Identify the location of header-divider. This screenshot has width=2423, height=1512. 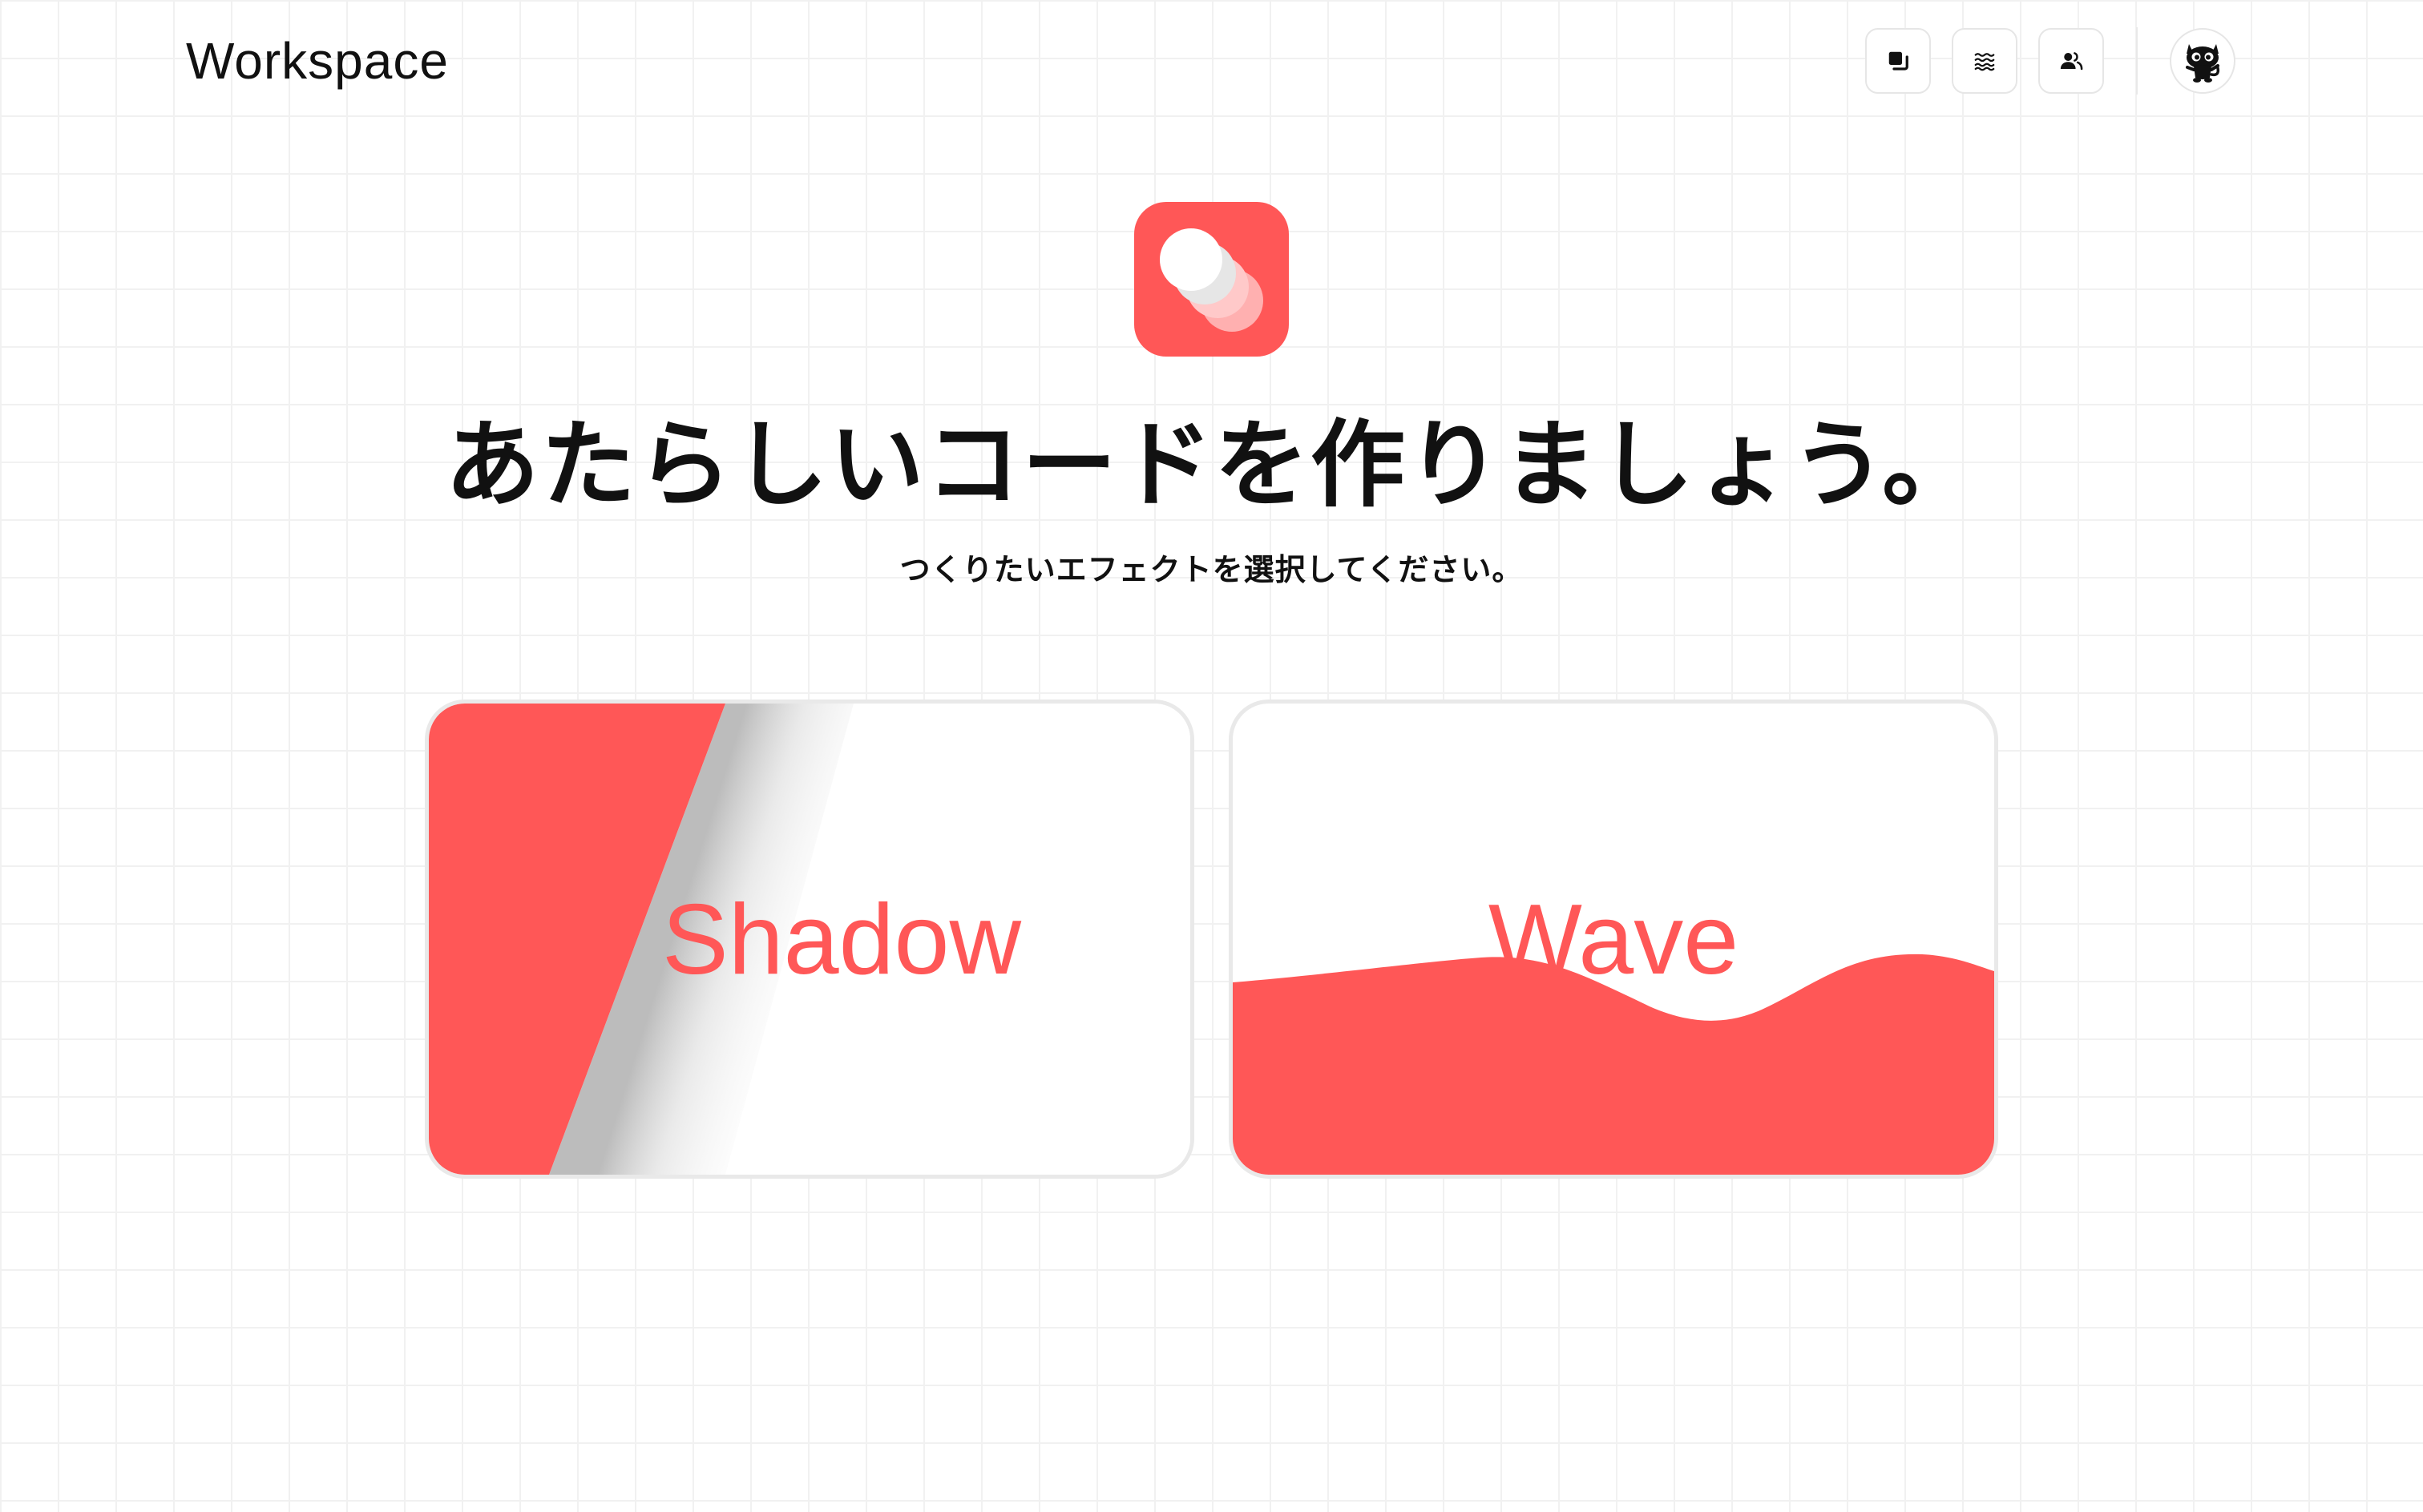
(2137, 61).